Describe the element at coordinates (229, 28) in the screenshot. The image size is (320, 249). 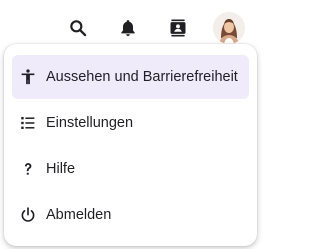
I see `user-avatar` at that location.